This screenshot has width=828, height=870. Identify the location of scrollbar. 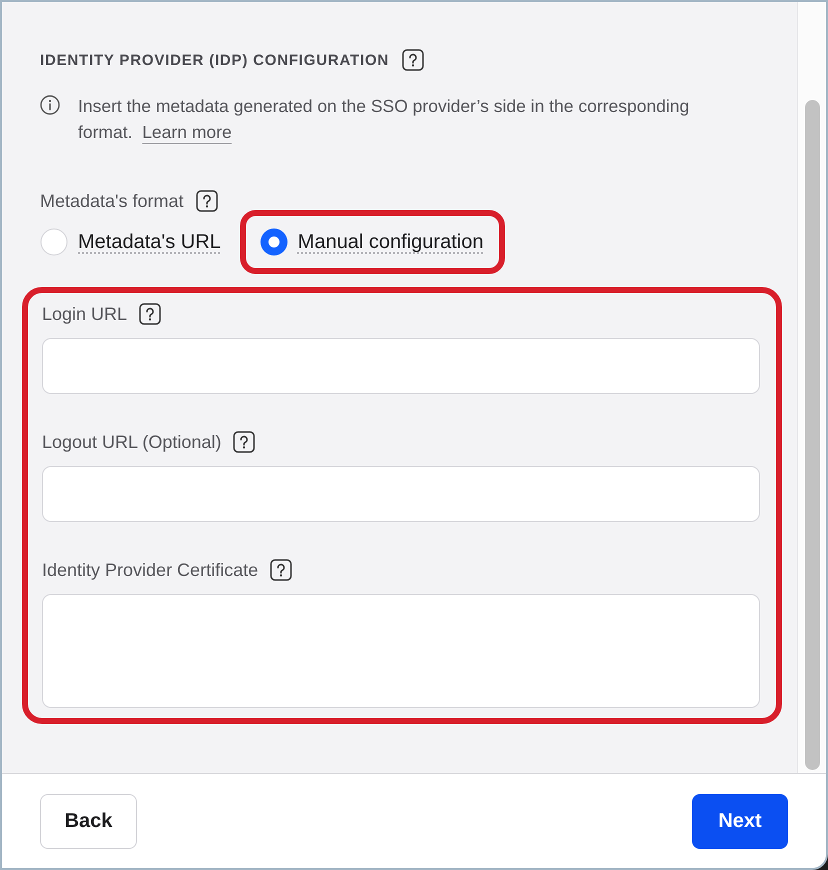
(811, 387).